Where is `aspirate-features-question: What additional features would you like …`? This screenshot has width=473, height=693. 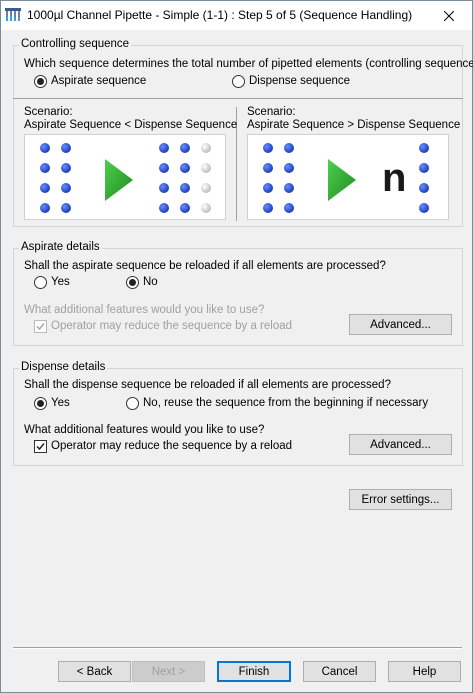 aspirate-features-question: What additional features would you like … is located at coordinates (144, 310).